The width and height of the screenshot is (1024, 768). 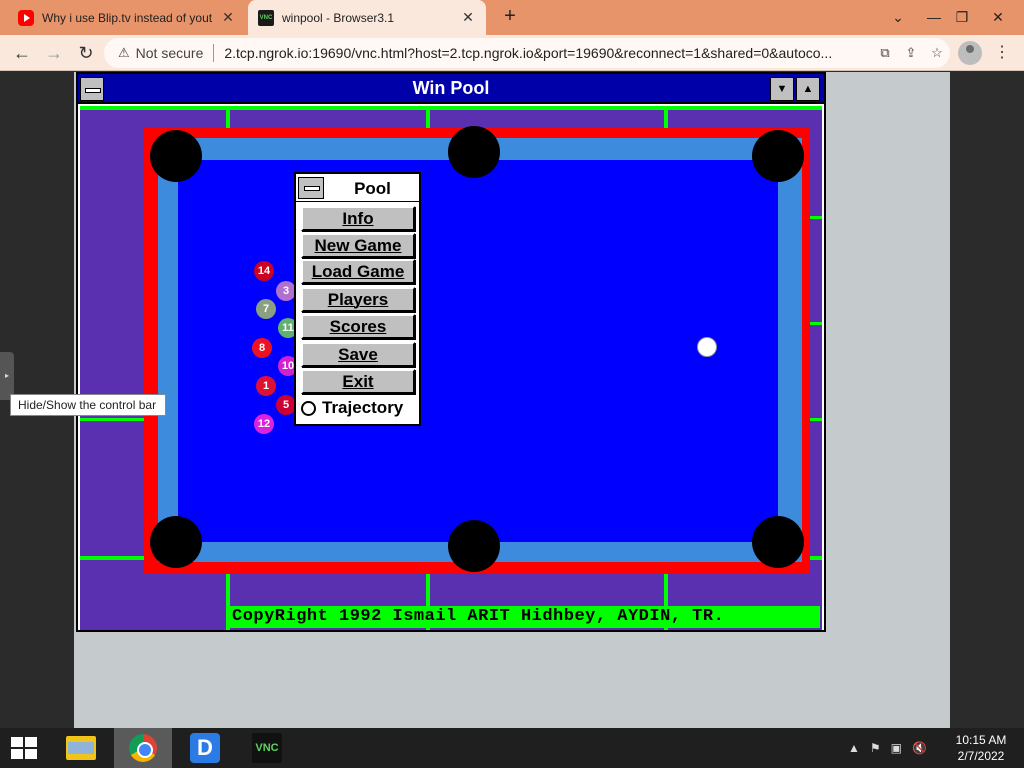 I want to click on separator, so click(x=214, y=53).